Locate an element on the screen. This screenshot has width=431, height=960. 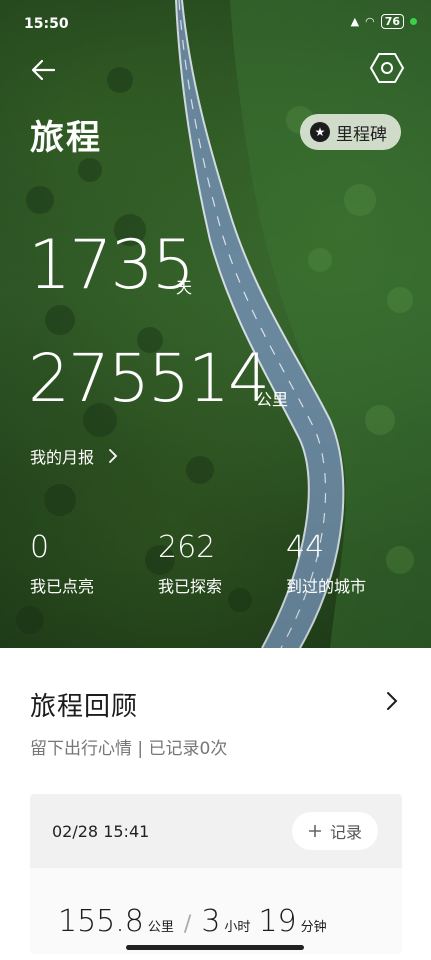
status-icons: ▲ ◠ 76 is located at coordinates (384, 21).